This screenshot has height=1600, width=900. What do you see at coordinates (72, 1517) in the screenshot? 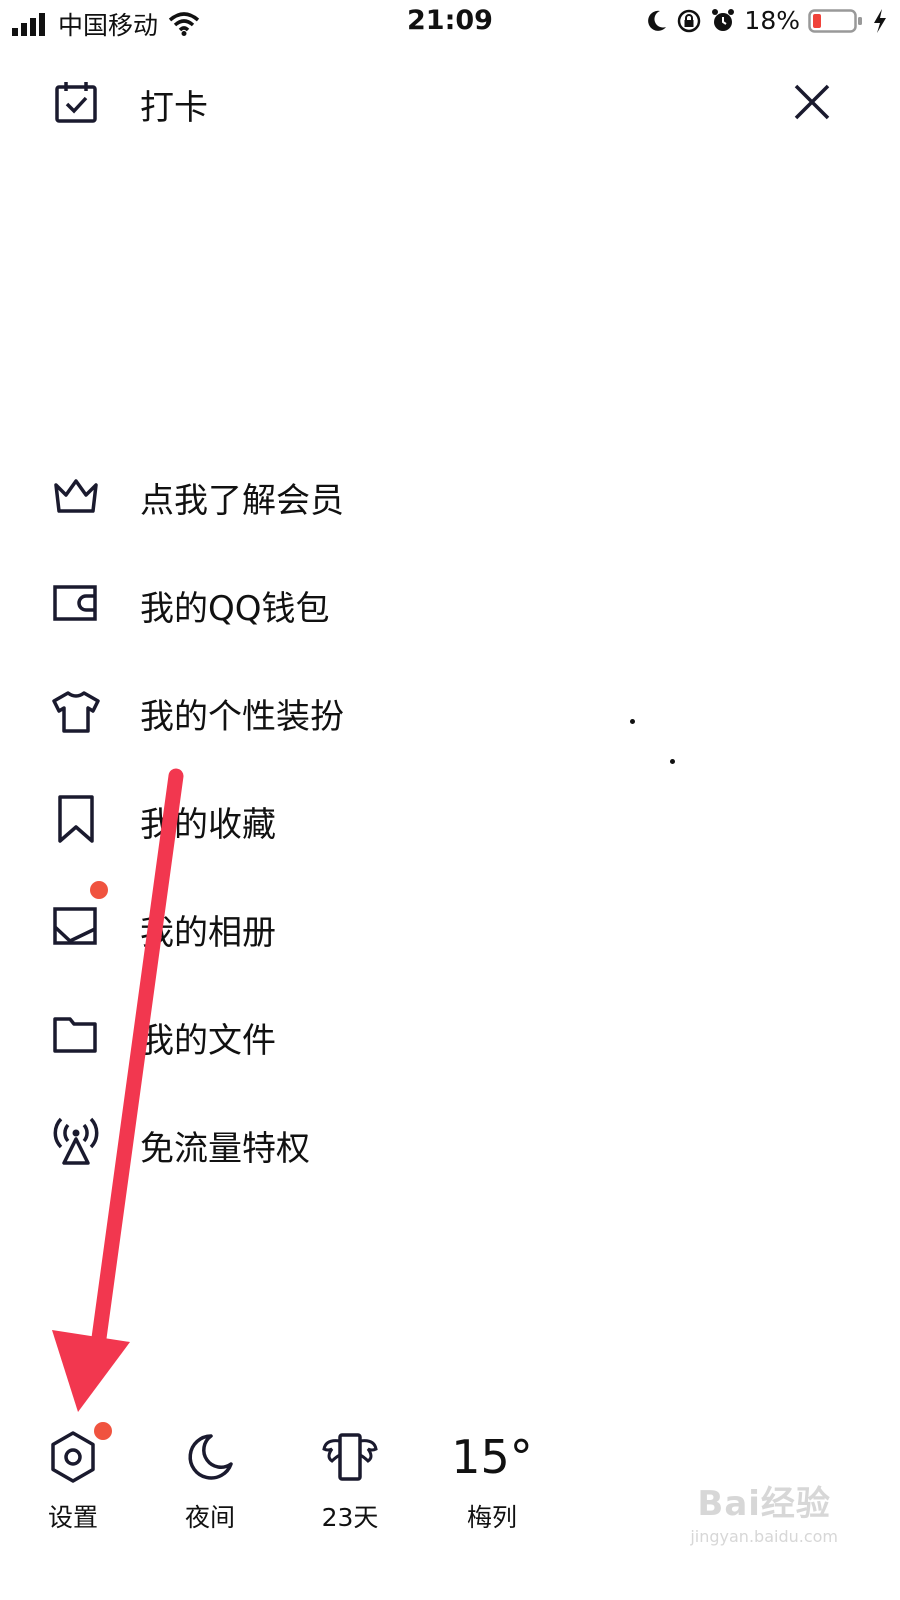
I see `settings-label: 设置` at bounding box center [72, 1517].